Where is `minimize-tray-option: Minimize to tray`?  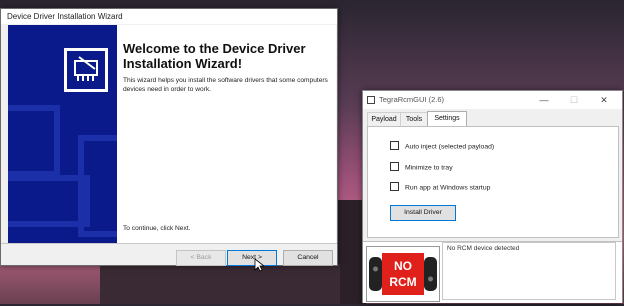
minimize-tray-option: Minimize to tray is located at coordinates (421, 167).